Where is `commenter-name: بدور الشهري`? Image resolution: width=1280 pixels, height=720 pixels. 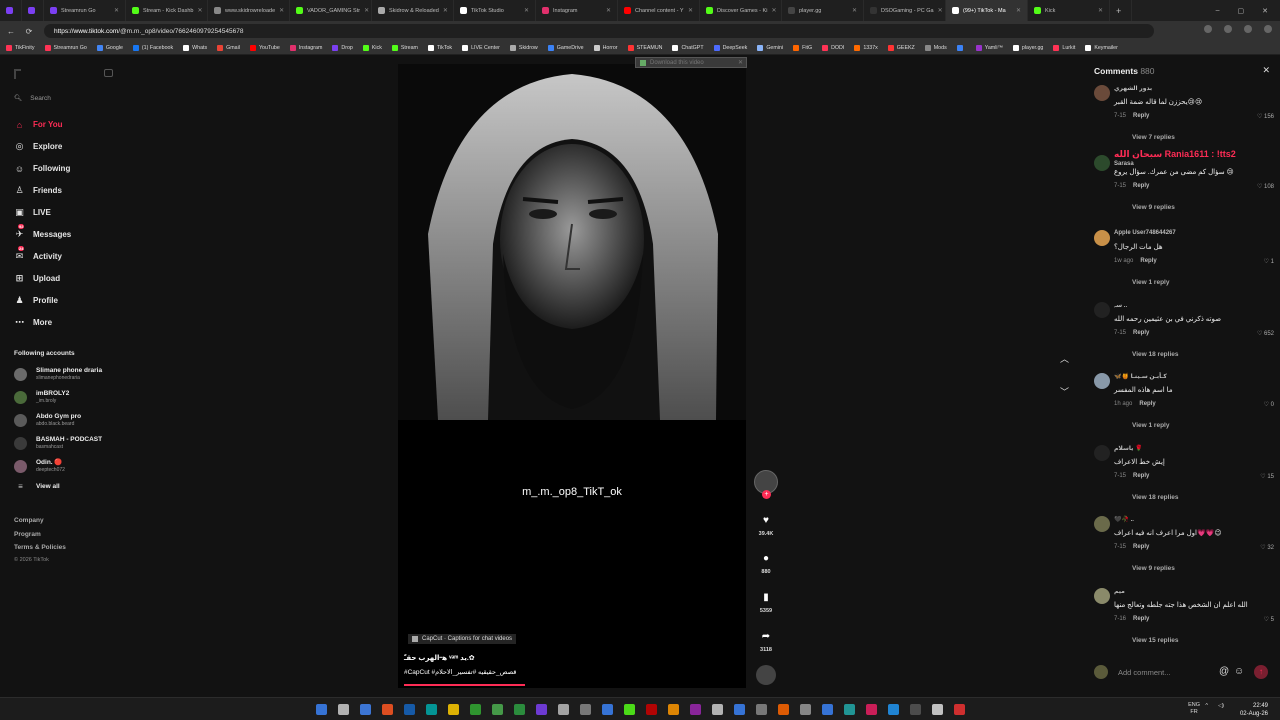 commenter-name: بدور الشهري is located at coordinates (1133, 88).